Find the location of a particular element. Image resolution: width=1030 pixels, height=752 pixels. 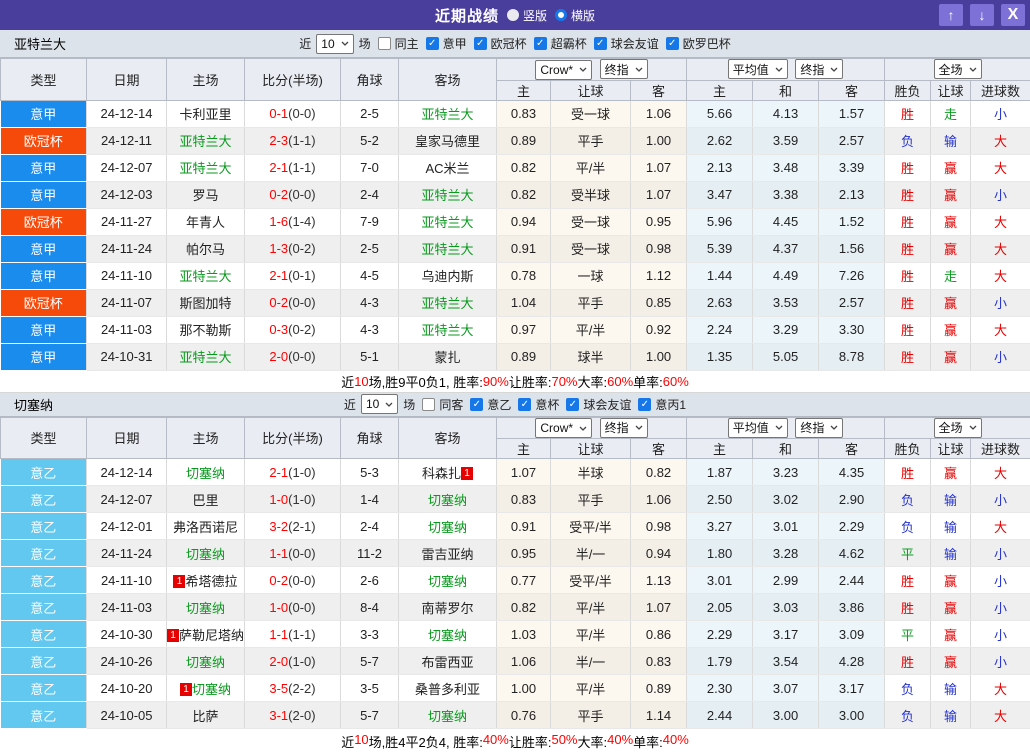

odds-home-value: 0.95 is located at coordinates (524, 553).